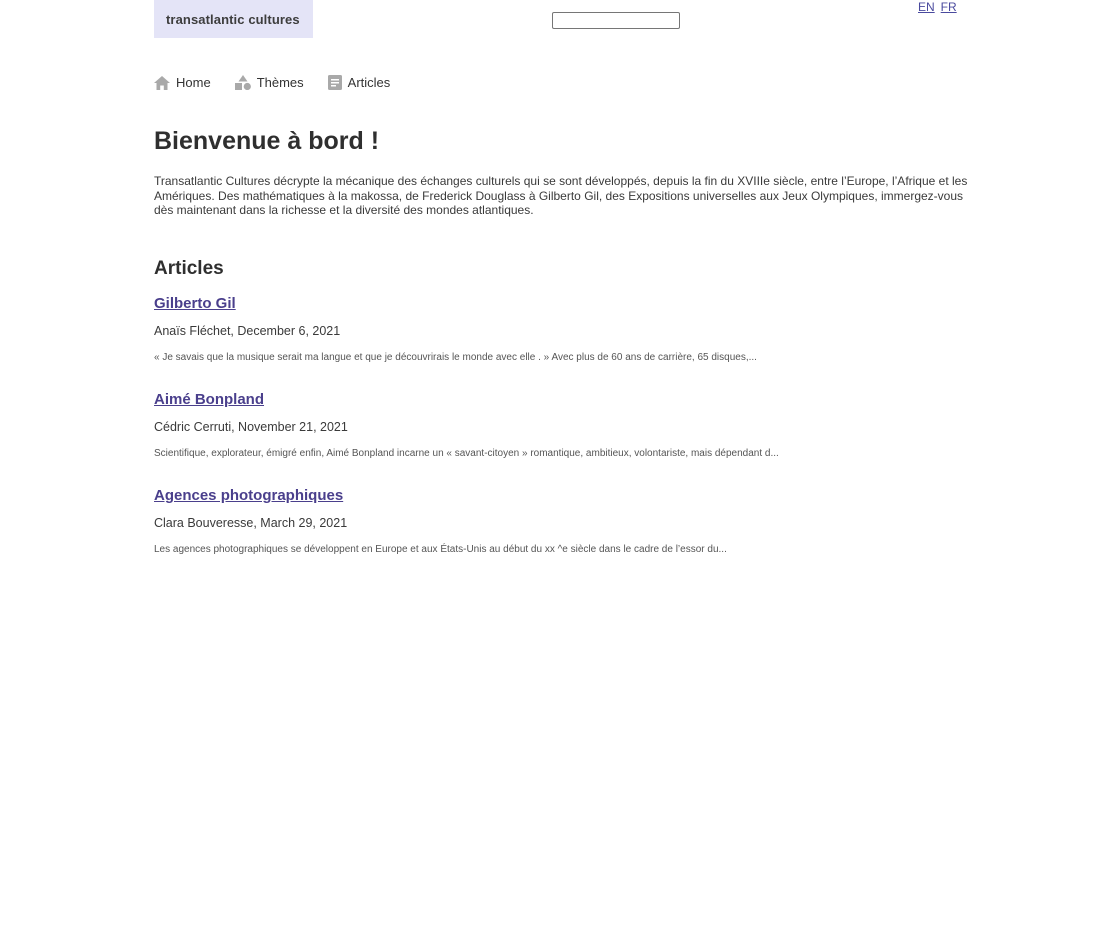 The width and height of the screenshot is (1119, 943). Describe the element at coordinates (949, 7) in the screenshot. I see `lang-fr-link: FR` at that location.